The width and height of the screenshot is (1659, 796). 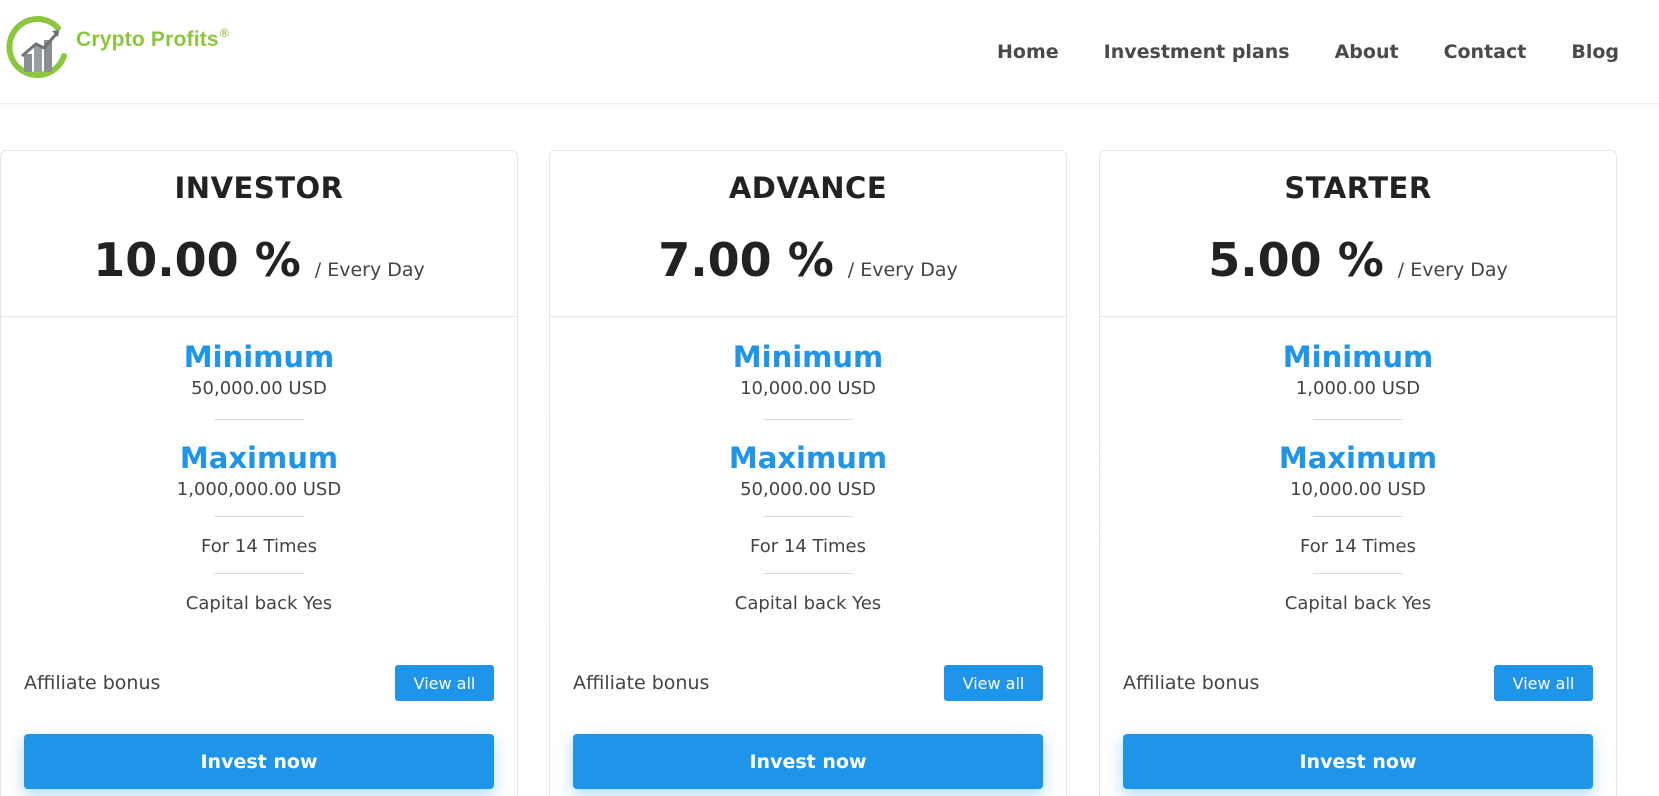 I want to click on plan-header: INVESTOR 10.00 % / Every Day, so click(x=259, y=234).